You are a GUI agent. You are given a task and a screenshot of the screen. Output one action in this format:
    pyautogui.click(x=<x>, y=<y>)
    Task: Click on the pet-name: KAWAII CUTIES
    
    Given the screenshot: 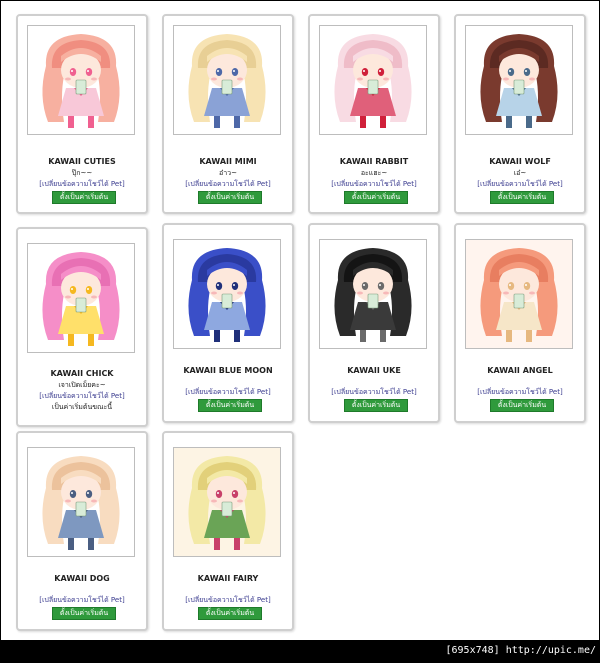 What is the action you would take?
    pyautogui.click(x=82, y=161)
    